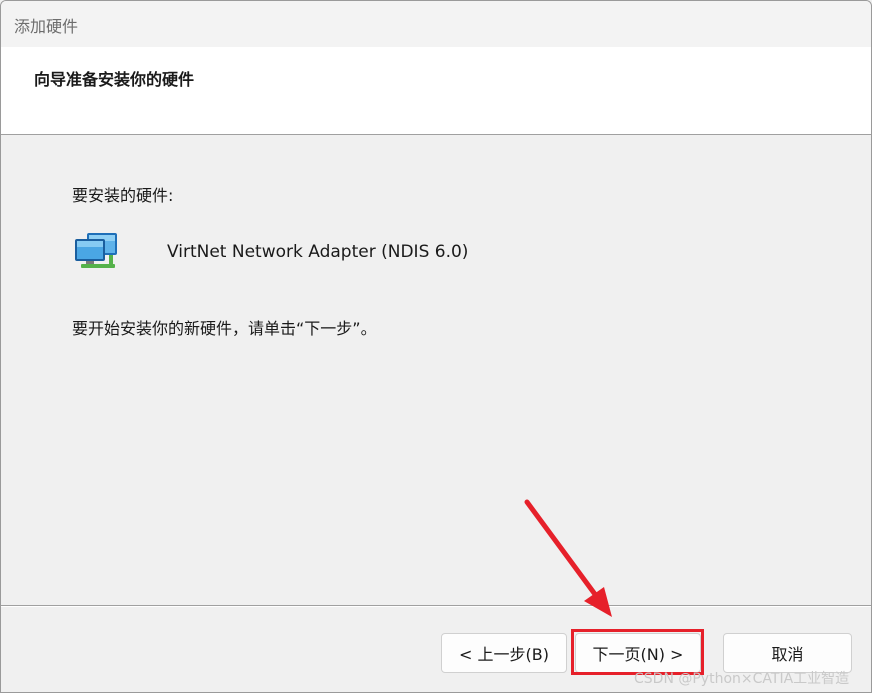 The image size is (872, 693). What do you see at coordinates (436, 24) in the screenshot?
I see `title-bar: 添加硬件` at bounding box center [436, 24].